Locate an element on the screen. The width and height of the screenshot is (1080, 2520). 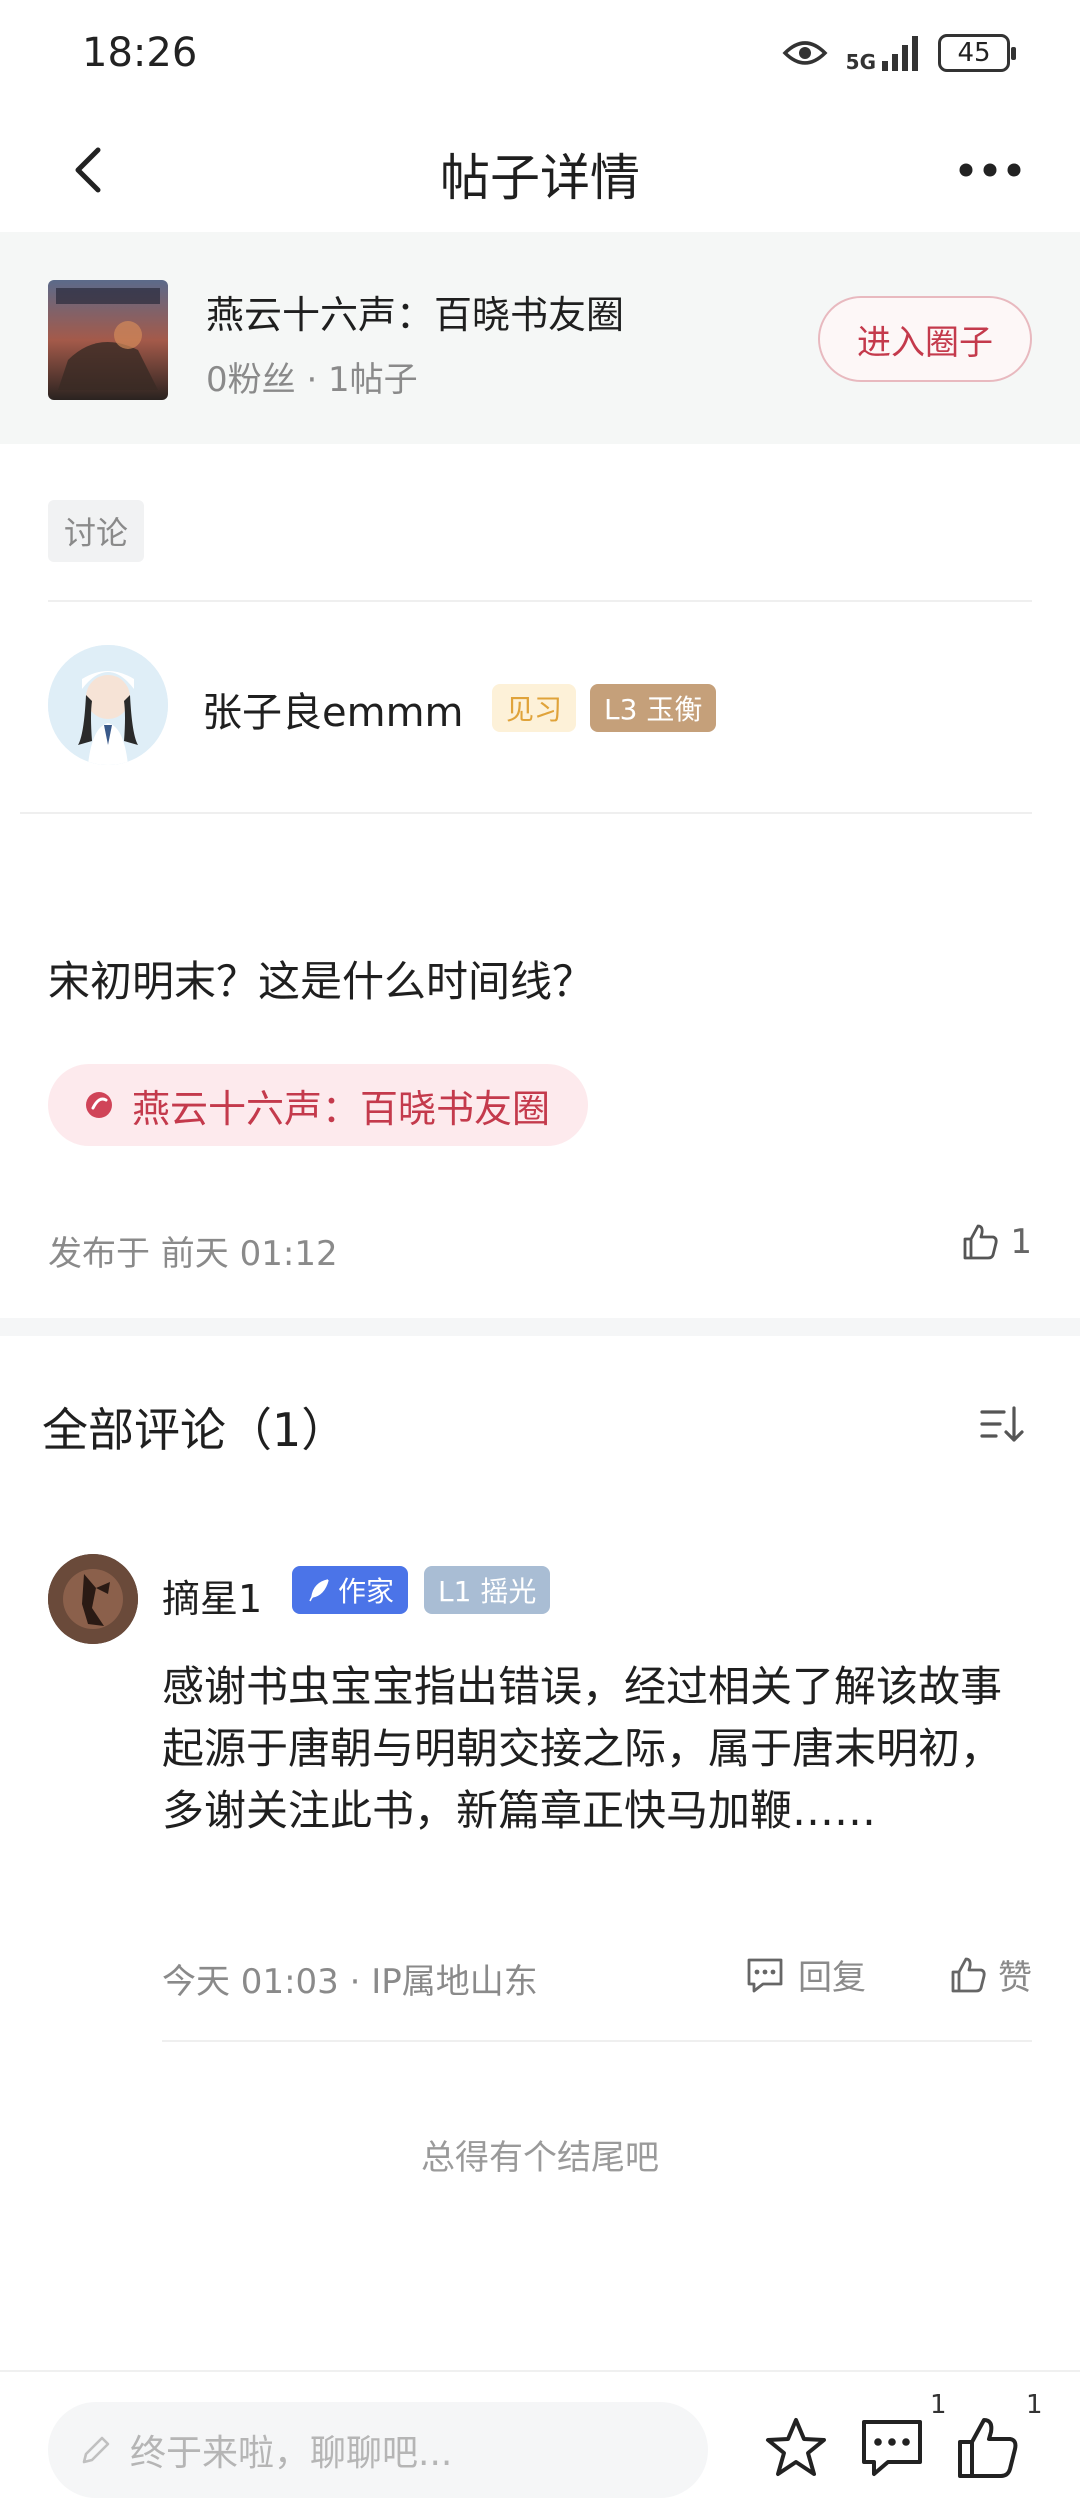
bottom-bar: 终于来啦，聊聊吧... 1 1 is located at coordinates (540, 2445).